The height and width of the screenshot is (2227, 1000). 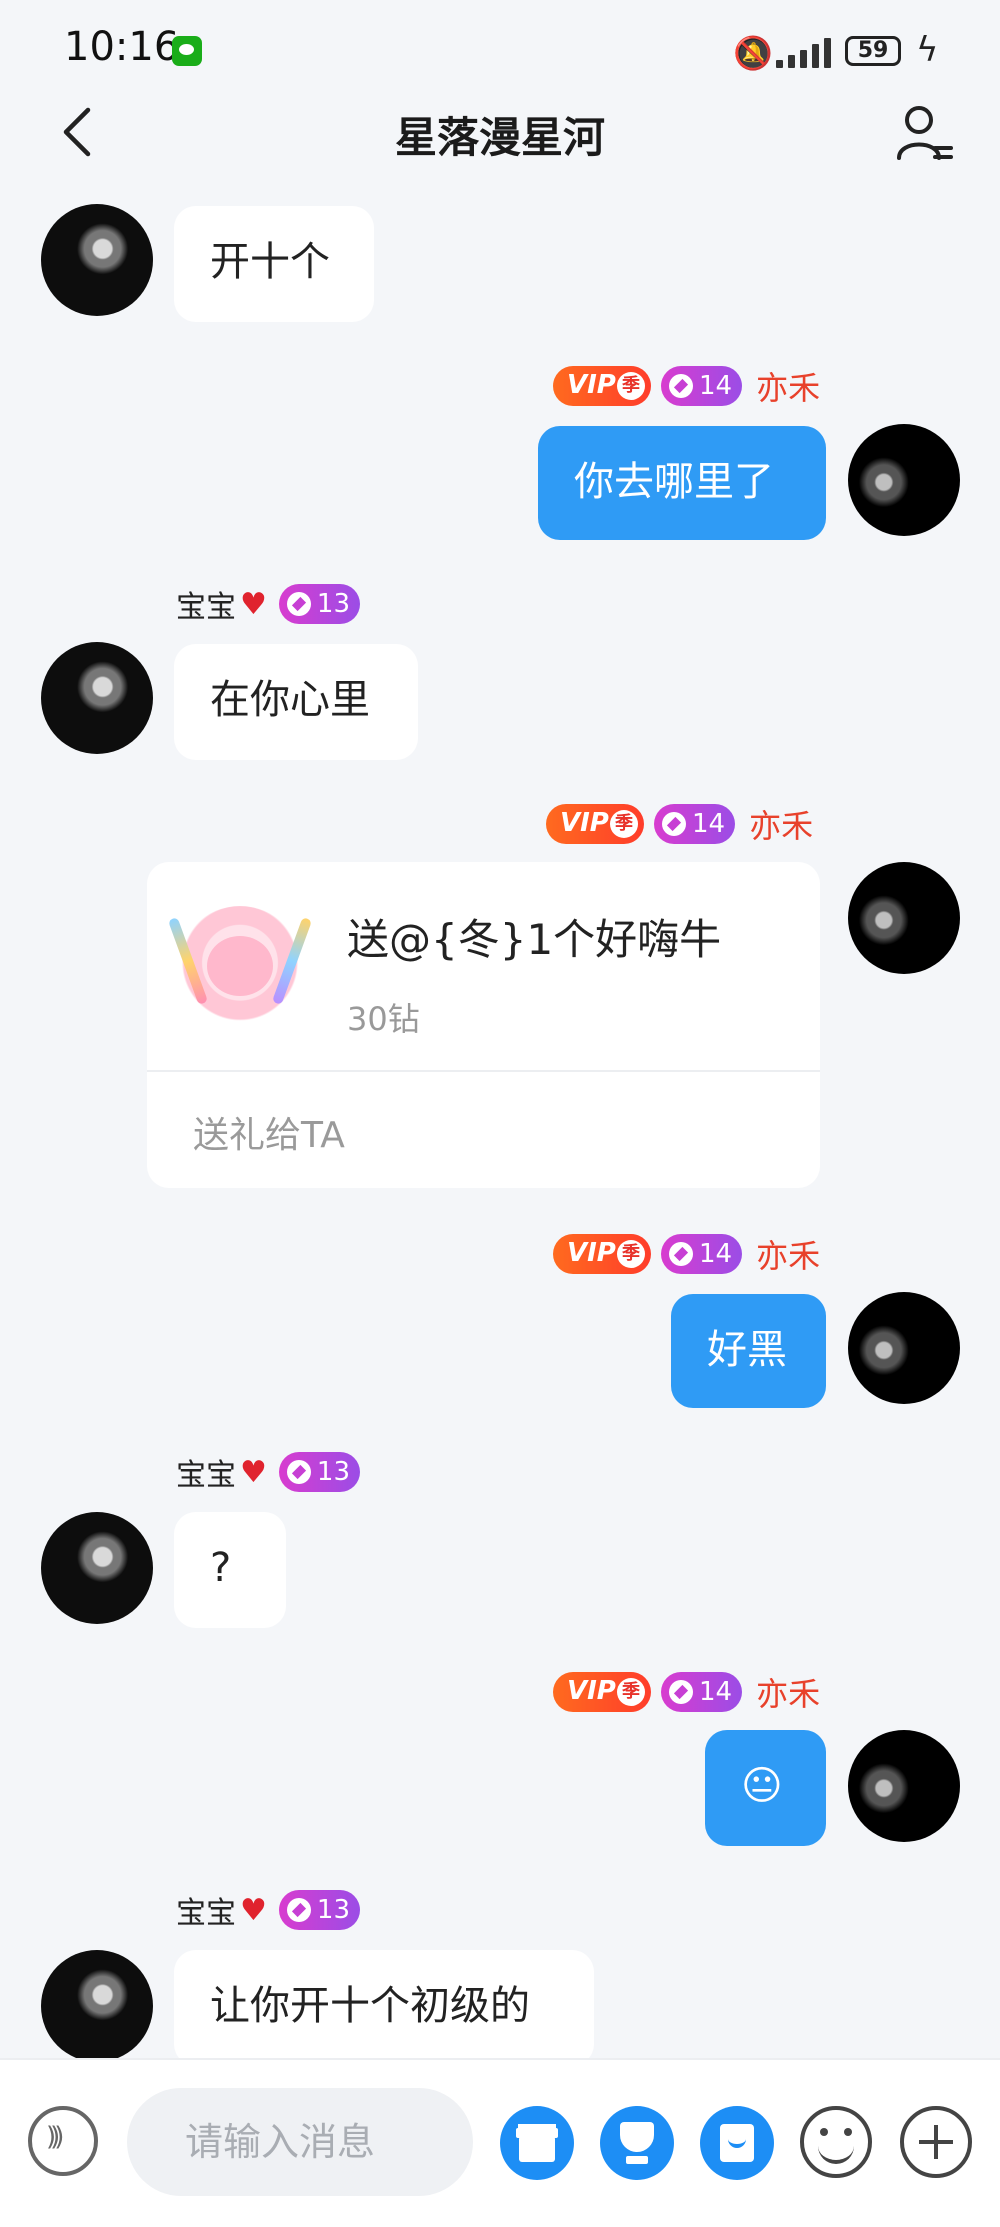 What do you see at coordinates (240, 969) in the screenshot?
I see `gift-cow-image` at bounding box center [240, 969].